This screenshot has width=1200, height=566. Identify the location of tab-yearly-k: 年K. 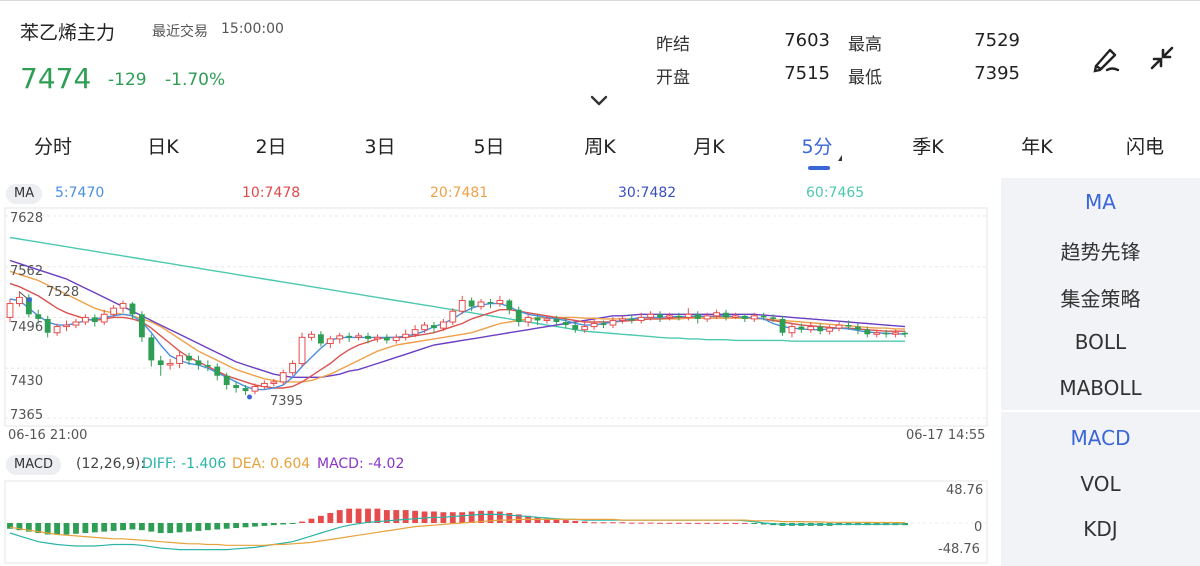
(1037, 147).